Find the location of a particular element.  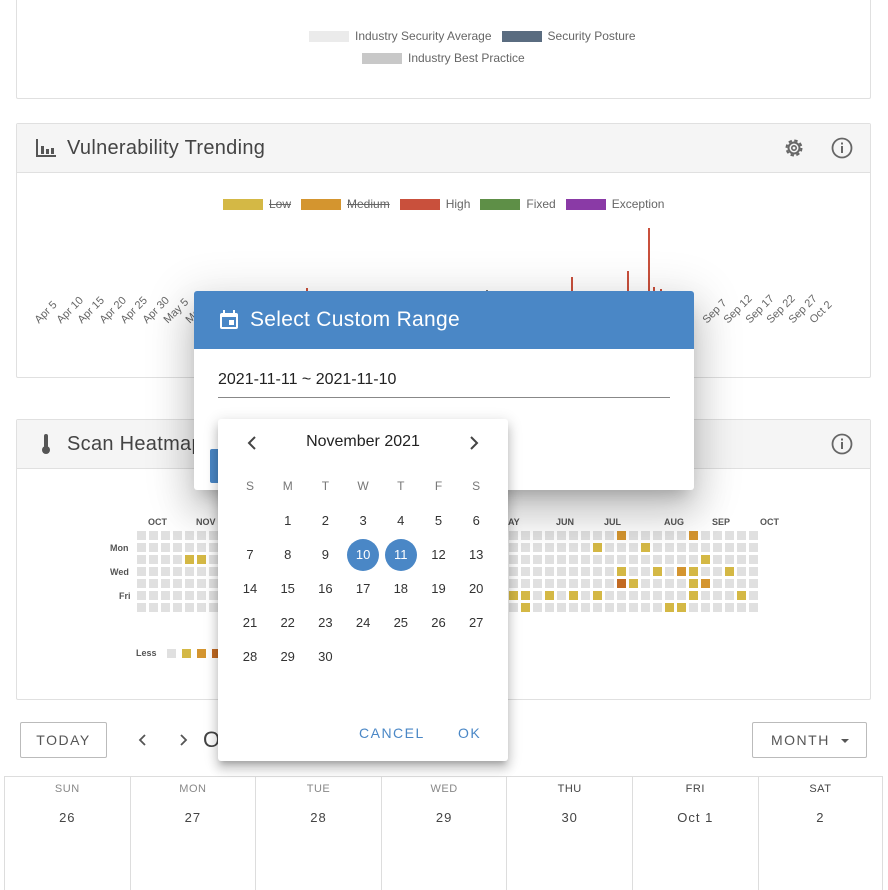

ok-button: OK is located at coordinates (469, 733).